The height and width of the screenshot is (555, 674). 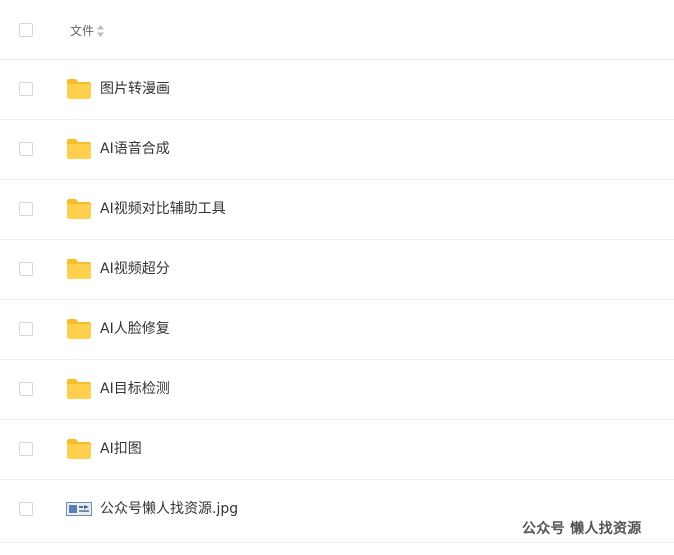 I want to click on file-name: AI视频超分, so click(x=135, y=269).